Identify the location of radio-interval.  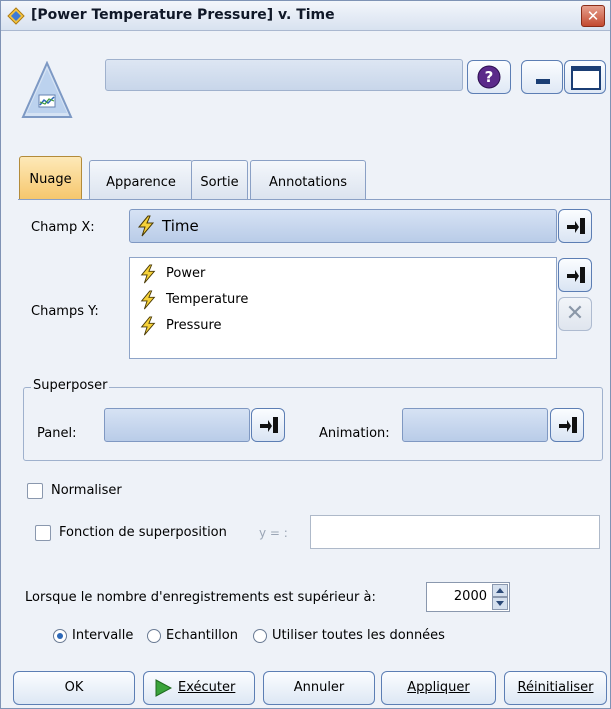
(60, 636).